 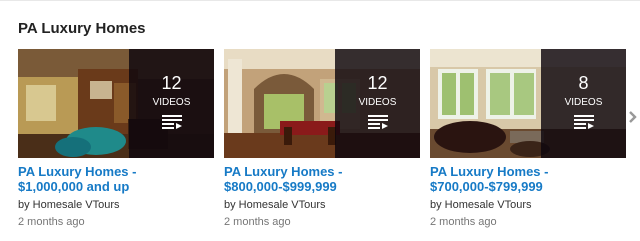 What do you see at coordinates (82, 29) in the screenshot?
I see `shelf-title: PA Luxury Homes` at bounding box center [82, 29].